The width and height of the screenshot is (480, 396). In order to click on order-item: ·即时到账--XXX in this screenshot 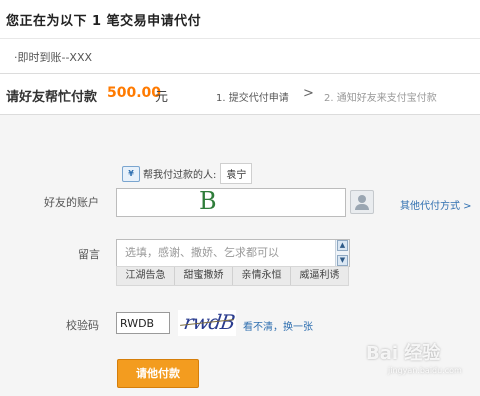, I will do `click(53, 57)`.